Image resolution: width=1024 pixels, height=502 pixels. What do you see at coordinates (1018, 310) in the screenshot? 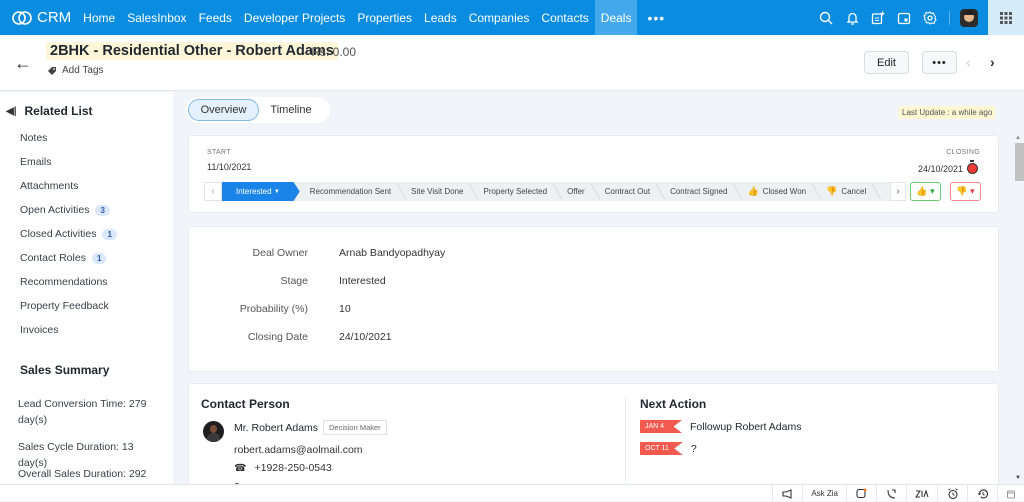
I see `page-scrollbar: ▲ ▼` at bounding box center [1018, 310].